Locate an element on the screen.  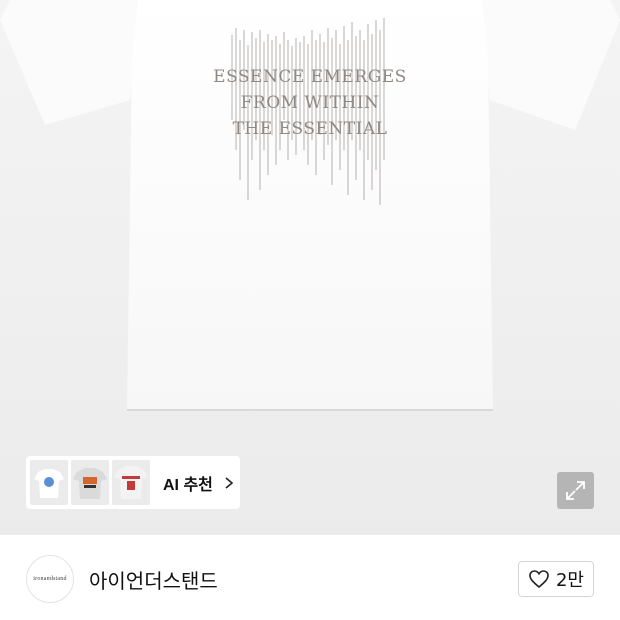
print-line-1: ESSENCE EMERGES is located at coordinates (310, 77).